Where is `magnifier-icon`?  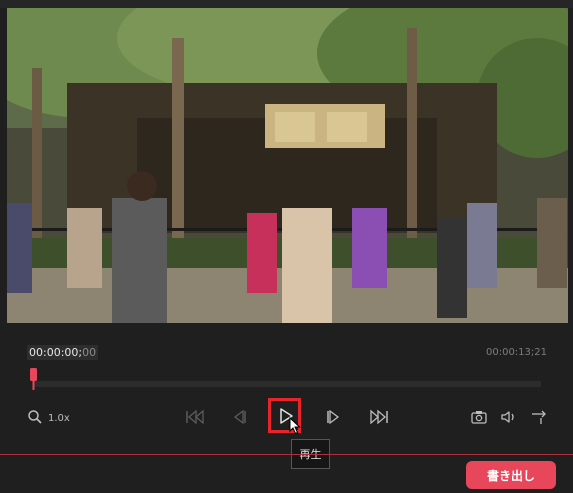 magnifier-icon is located at coordinates (35, 417).